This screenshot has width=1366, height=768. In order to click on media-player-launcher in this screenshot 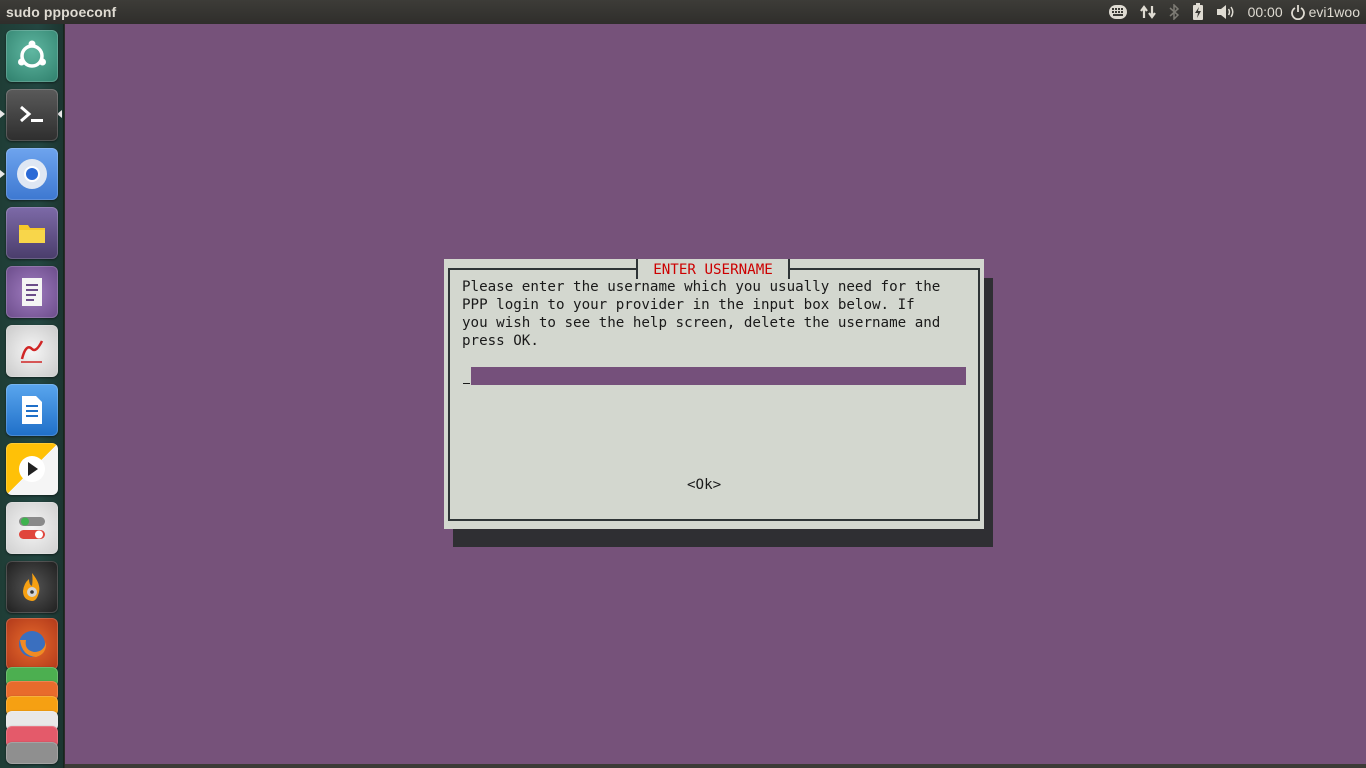, I will do `click(32, 469)`.